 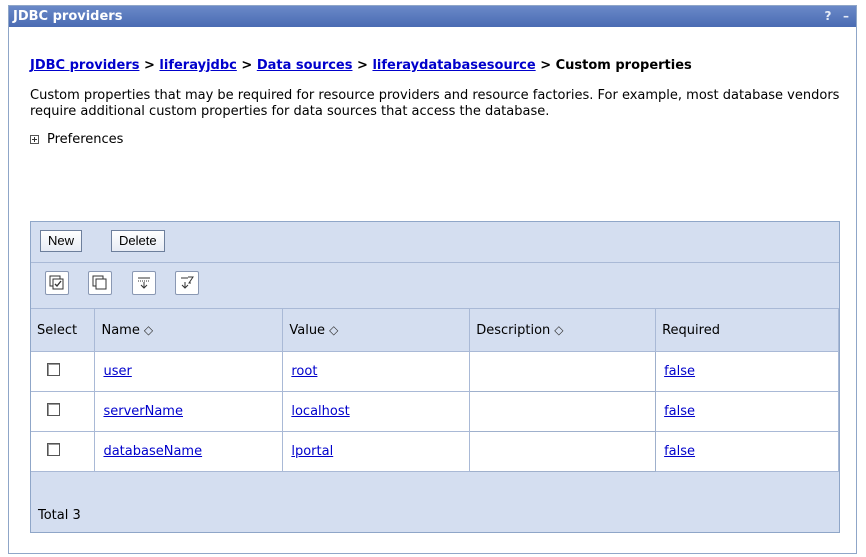 What do you see at coordinates (197, 65) in the screenshot?
I see `breadcrumb-link-liferayjdbc: liferayjdbc` at bounding box center [197, 65].